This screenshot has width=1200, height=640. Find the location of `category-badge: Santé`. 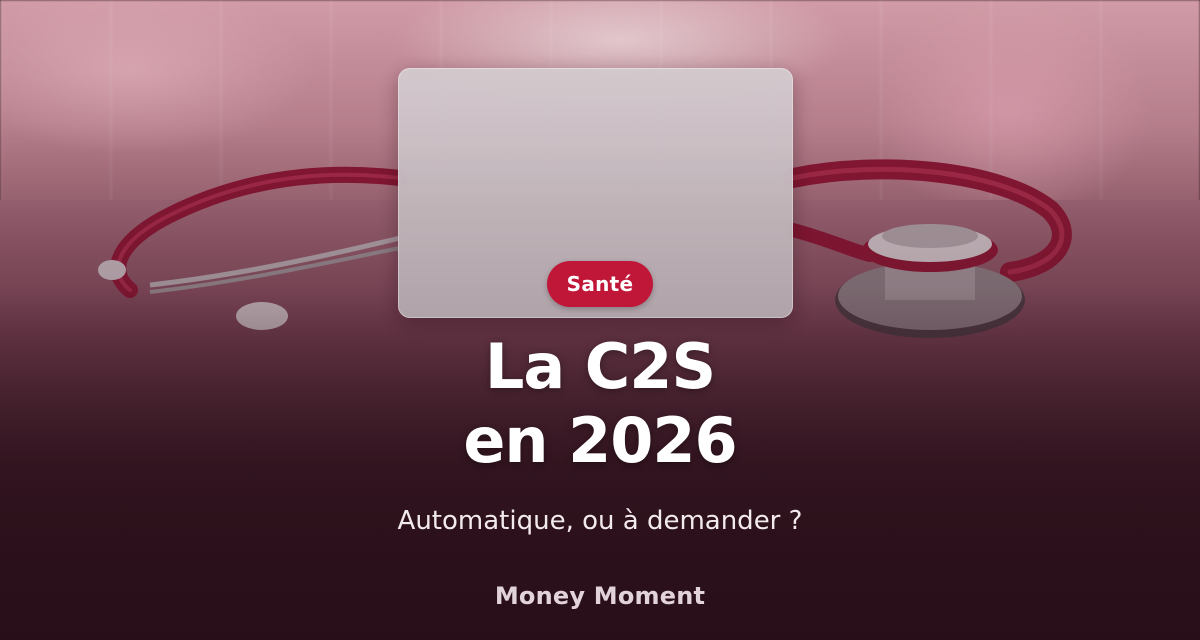

category-badge: Santé is located at coordinates (600, 284).